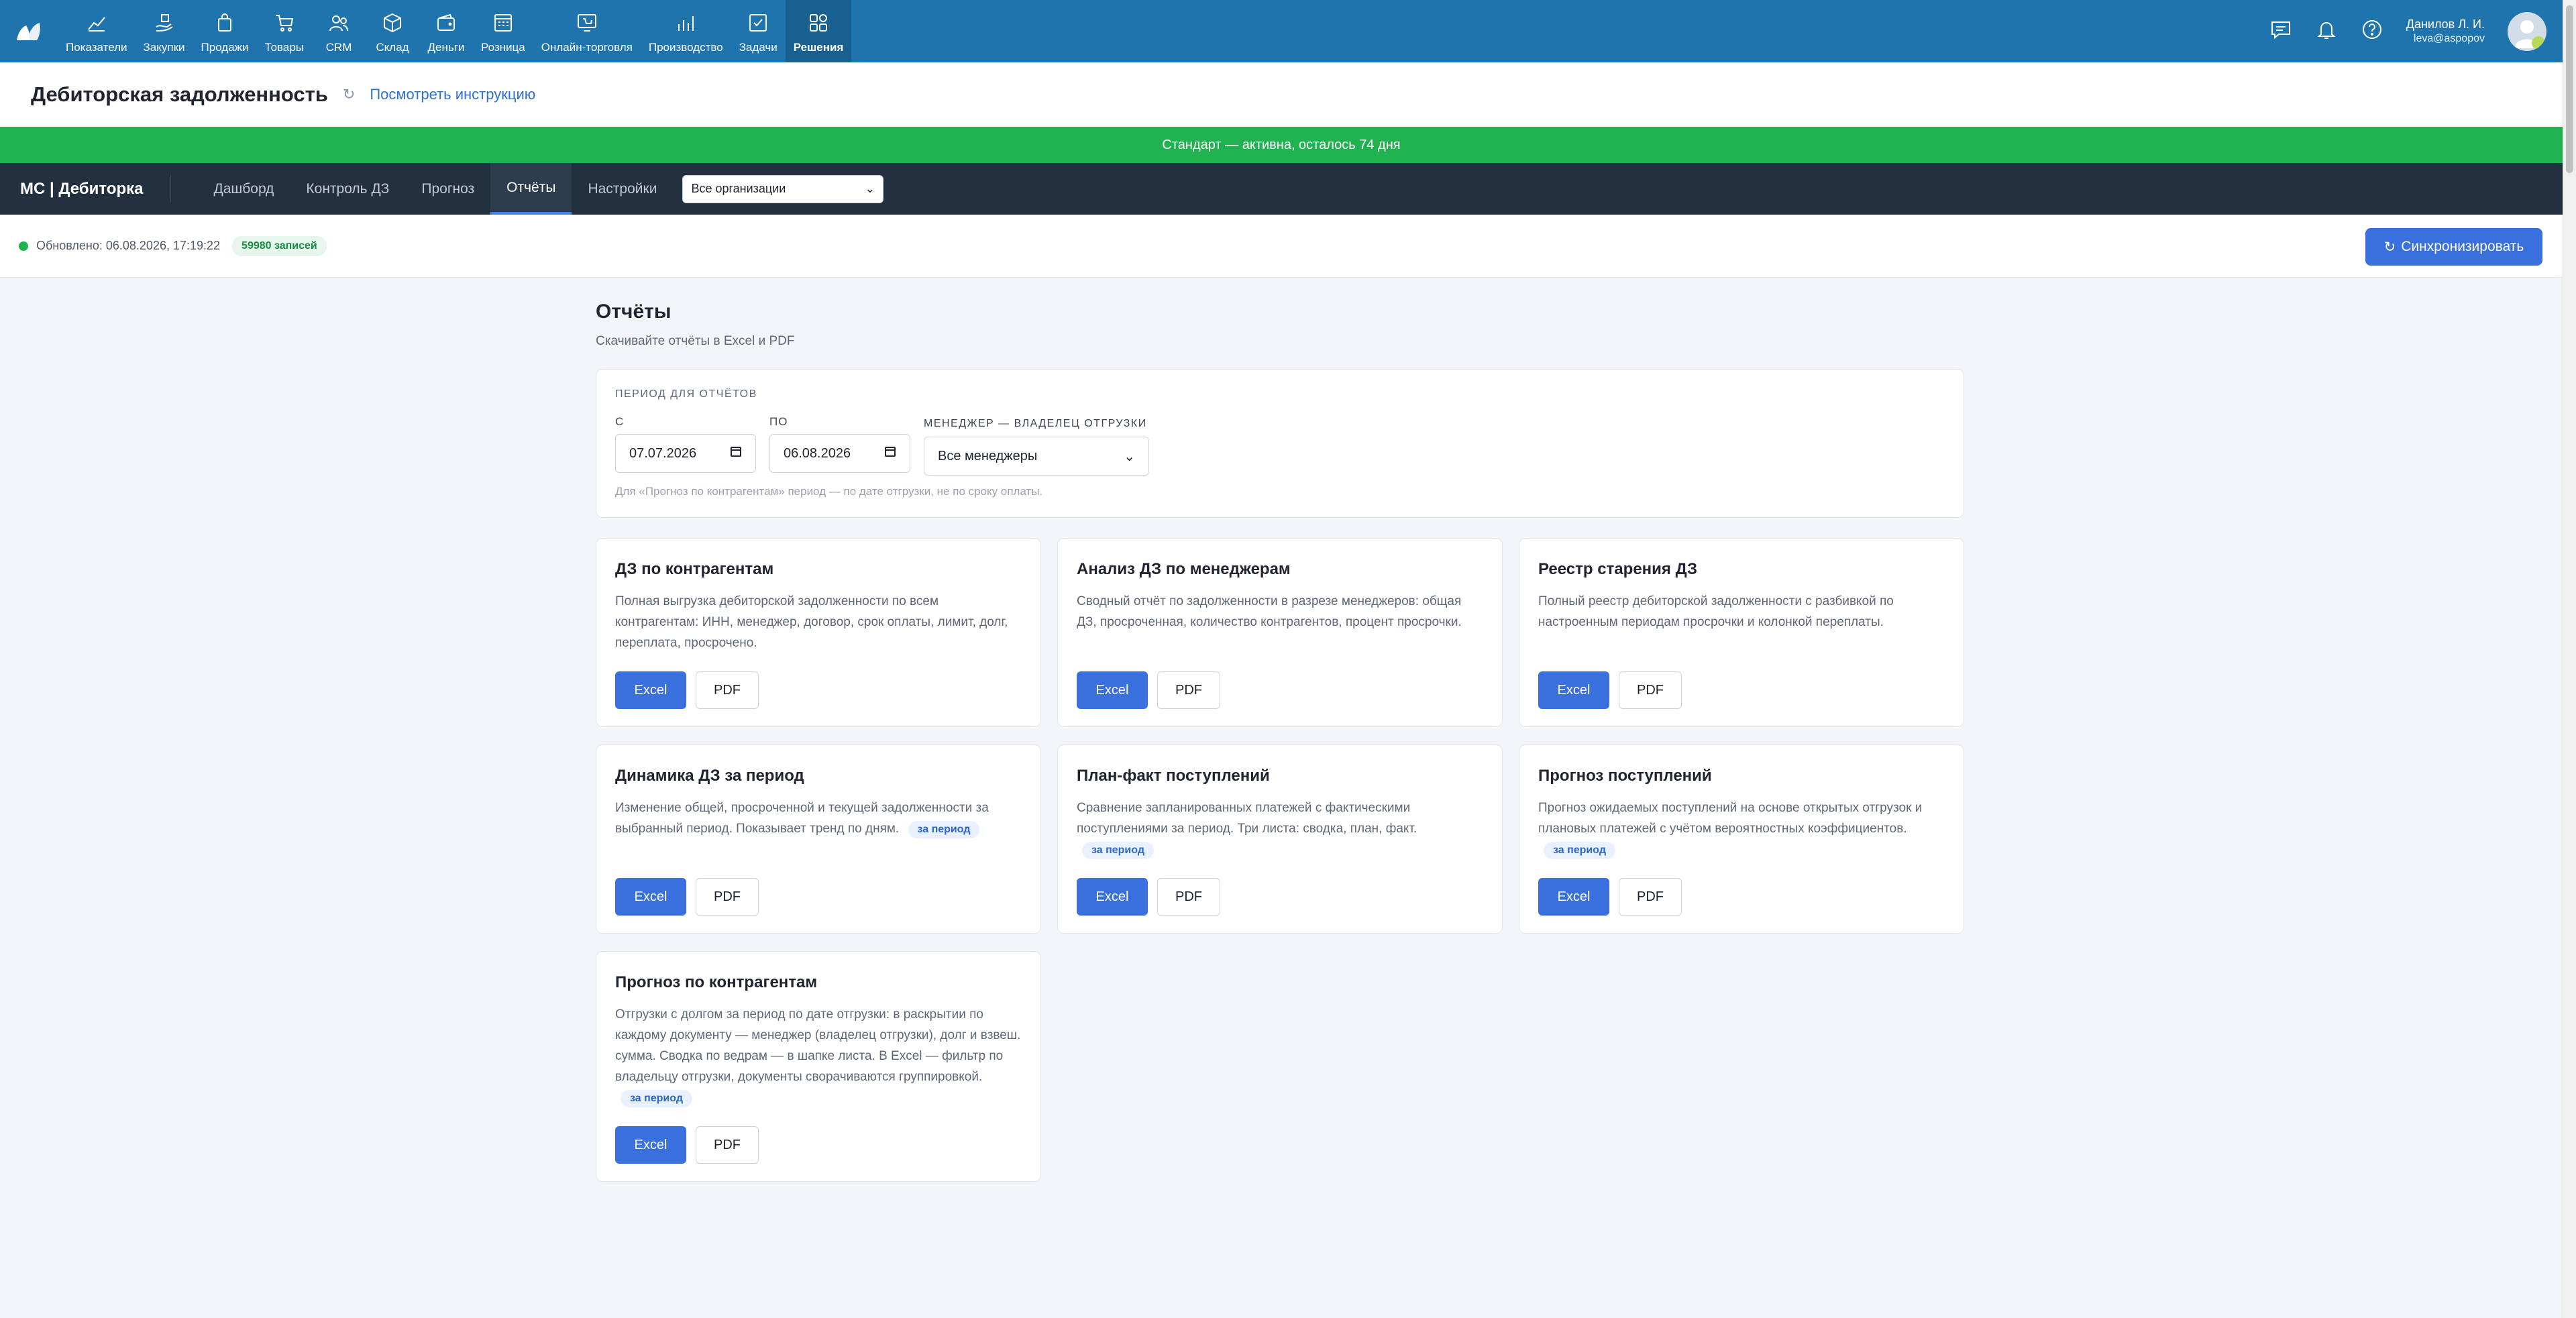 This screenshot has height=1318, width=2576. I want to click on sync-button: ↻ Синхронизировать, so click(2453, 247).